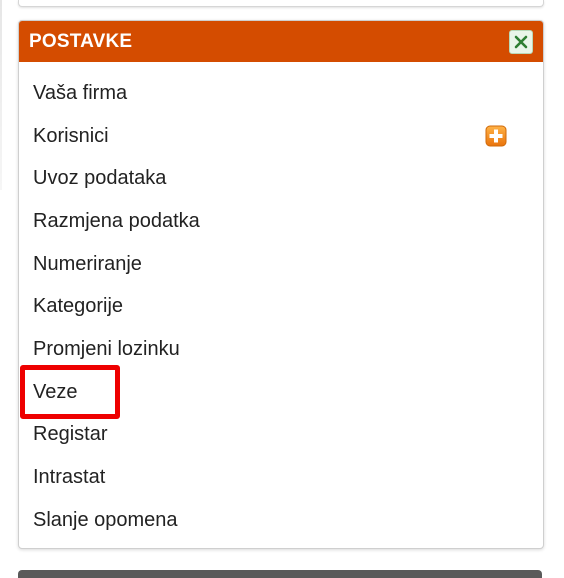  Describe the element at coordinates (281, 221) in the screenshot. I see `menu-item-razmjena-podatka: Razmjena podatka` at that location.